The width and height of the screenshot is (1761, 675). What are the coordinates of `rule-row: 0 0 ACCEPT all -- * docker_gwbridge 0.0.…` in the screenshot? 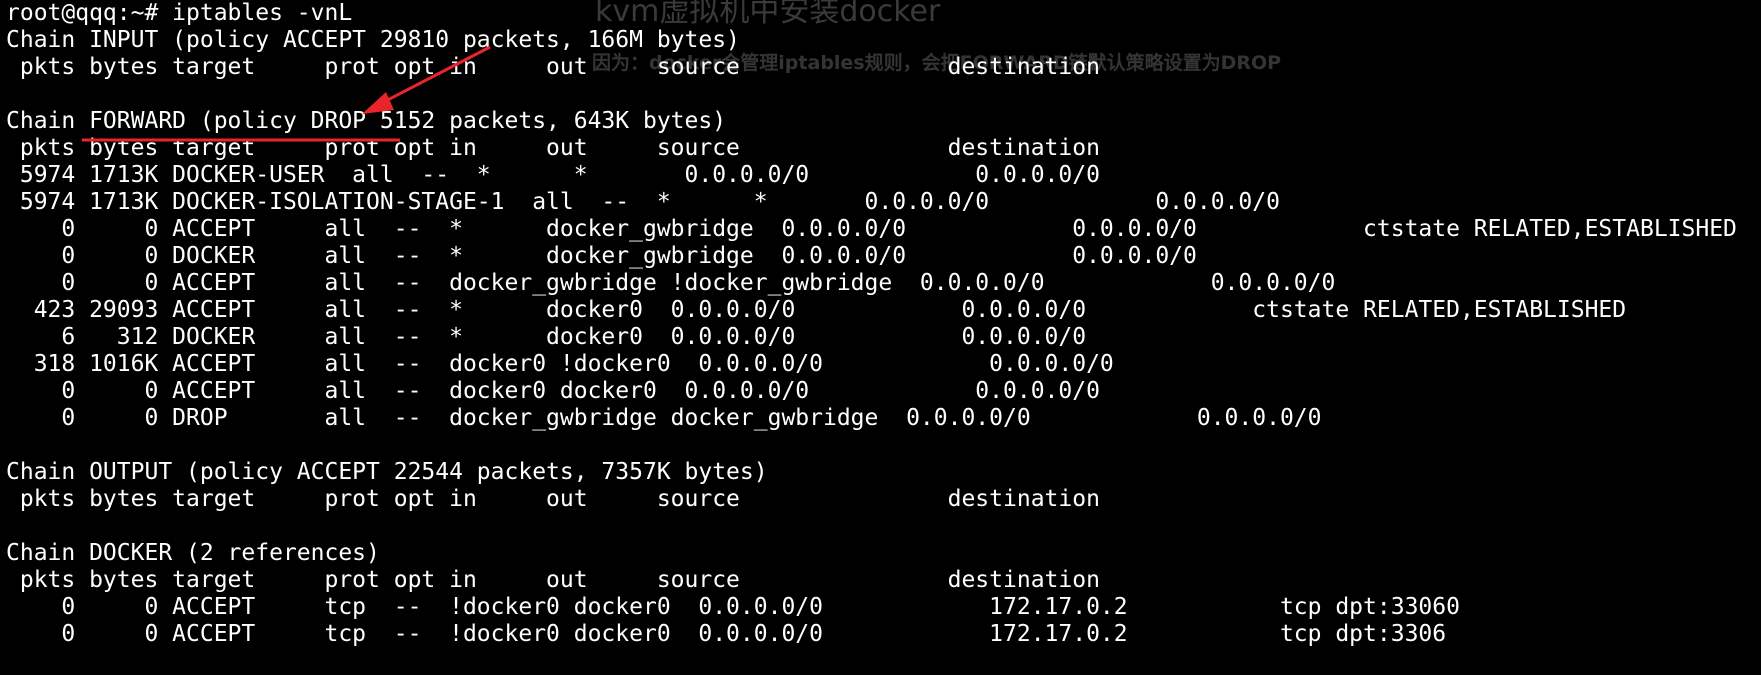 It's located at (871, 229).